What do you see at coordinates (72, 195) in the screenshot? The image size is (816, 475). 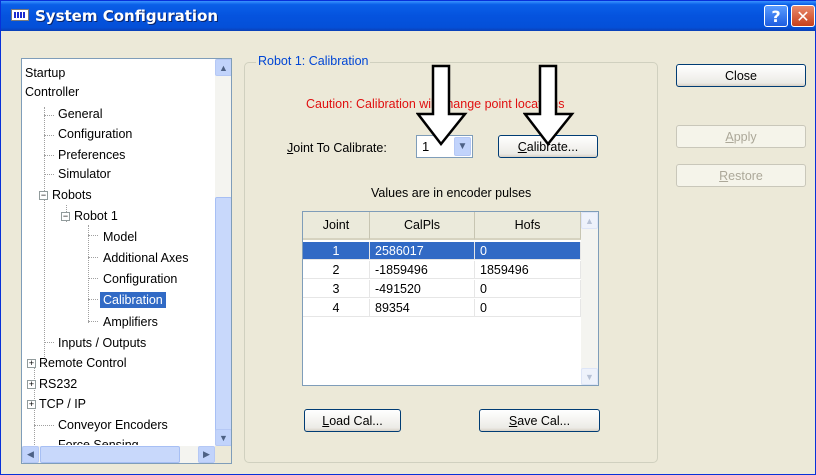 I see `tree-item-robots: Robots` at bounding box center [72, 195].